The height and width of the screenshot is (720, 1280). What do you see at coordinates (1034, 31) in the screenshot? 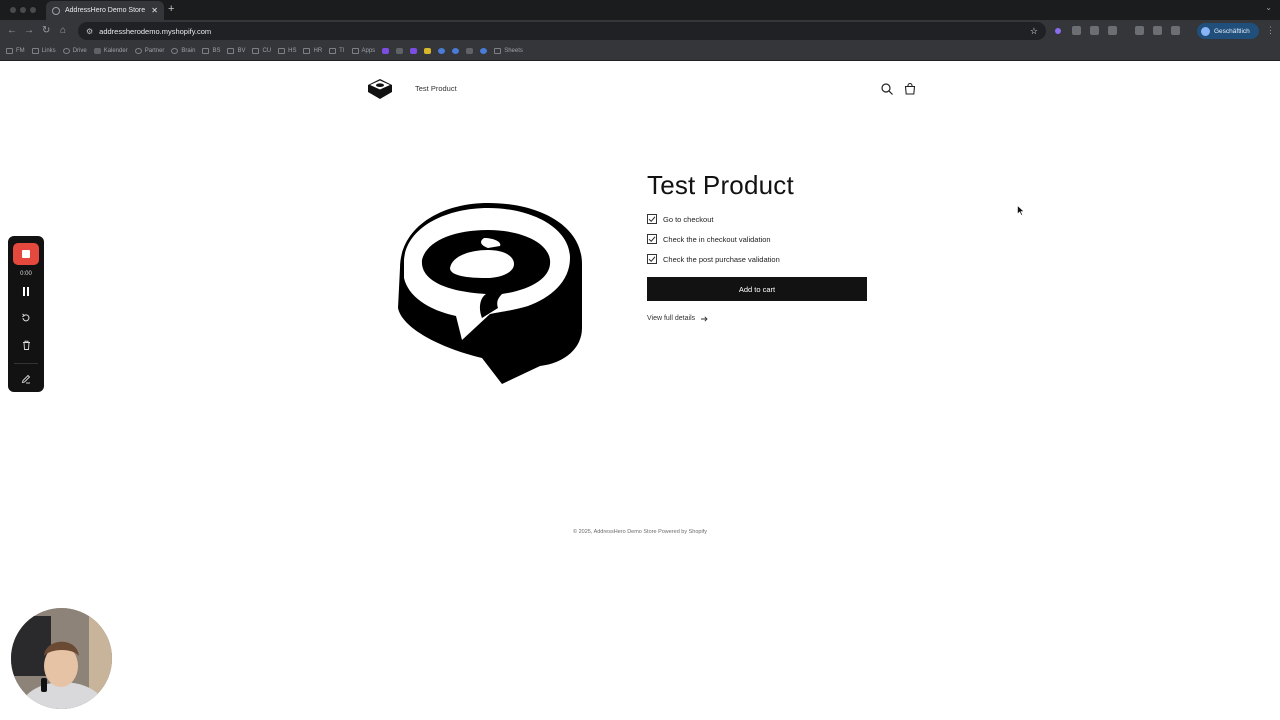
I see `bookmark-star-icon: ☆` at bounding box center [1034, 31].